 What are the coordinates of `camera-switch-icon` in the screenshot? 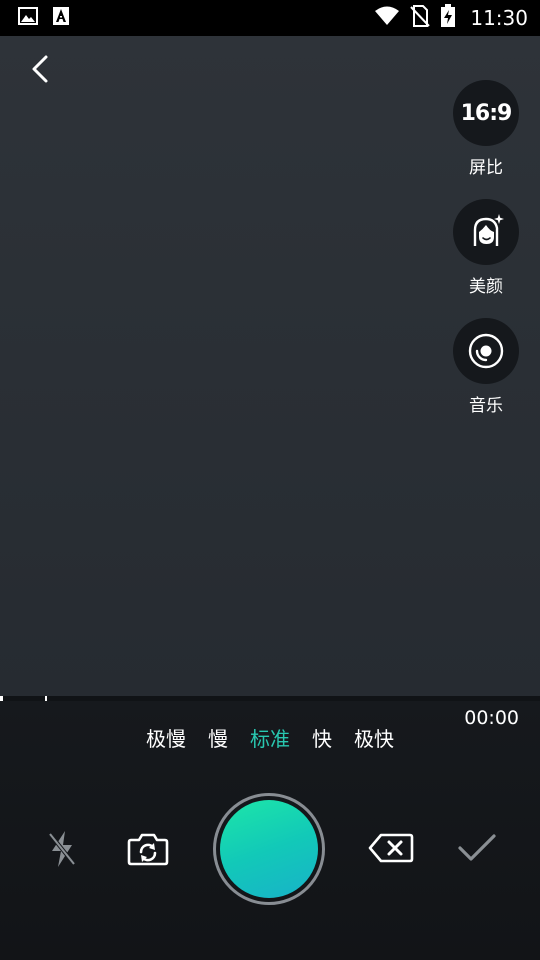 It's located at (148, 849).